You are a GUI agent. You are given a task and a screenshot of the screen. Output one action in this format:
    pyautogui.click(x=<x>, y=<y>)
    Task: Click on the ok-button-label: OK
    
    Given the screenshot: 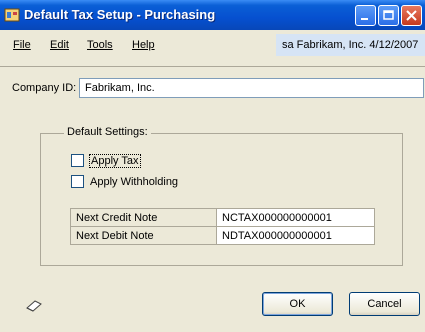 What is the action you would take?
    pyautogui.click(x=297, y=304)
    